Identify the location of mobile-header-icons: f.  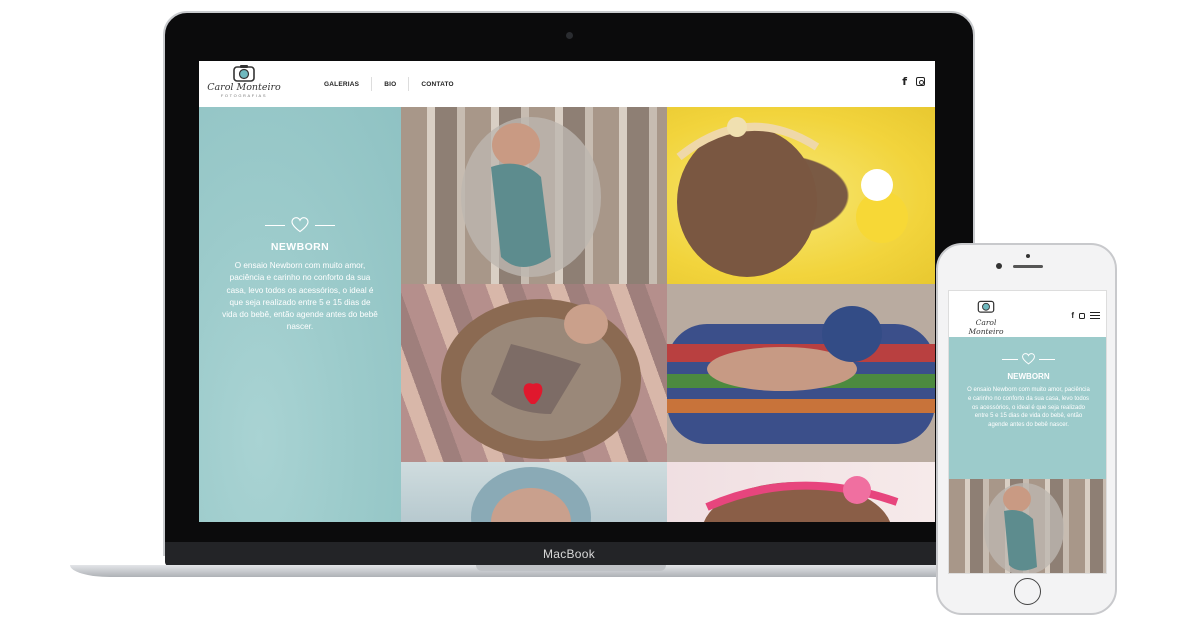
(1085, 315).